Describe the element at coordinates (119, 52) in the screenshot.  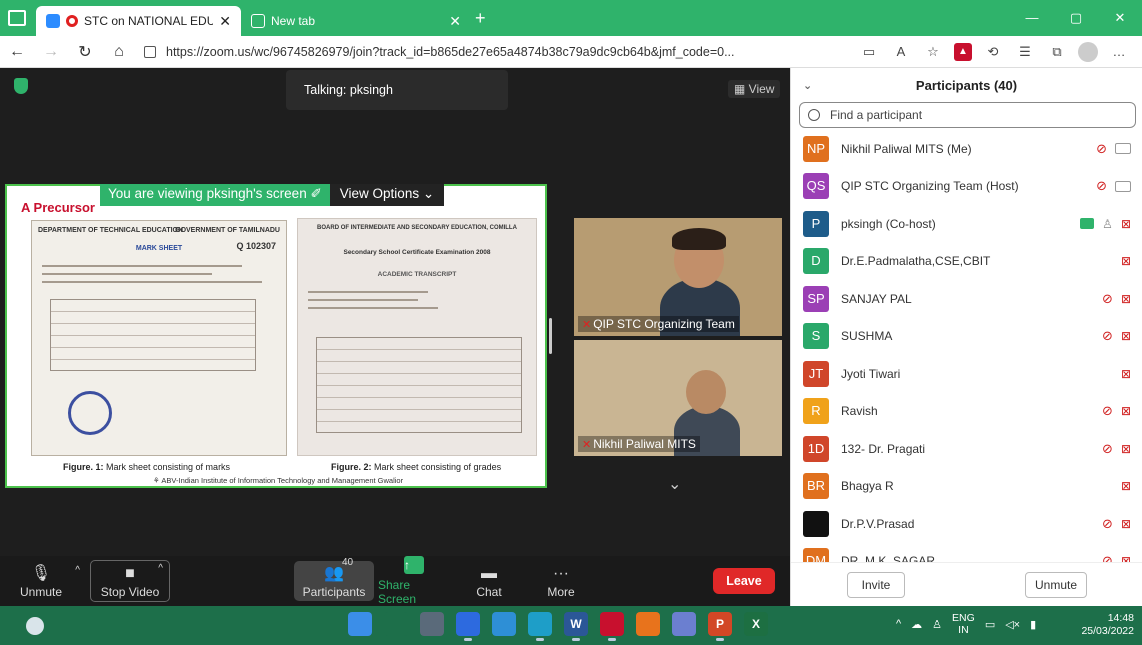
I see `home-icon: ⌂` at that location.